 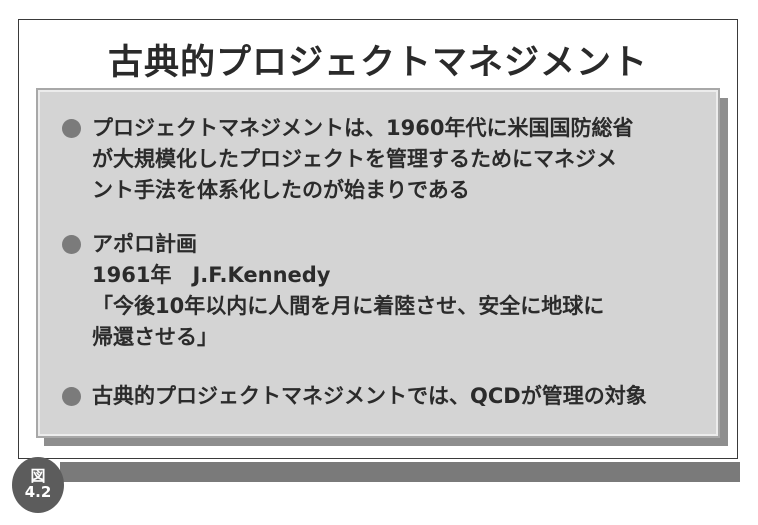 I want to click on bullet-line: 帰還させる」, so click(x=155, y=337).